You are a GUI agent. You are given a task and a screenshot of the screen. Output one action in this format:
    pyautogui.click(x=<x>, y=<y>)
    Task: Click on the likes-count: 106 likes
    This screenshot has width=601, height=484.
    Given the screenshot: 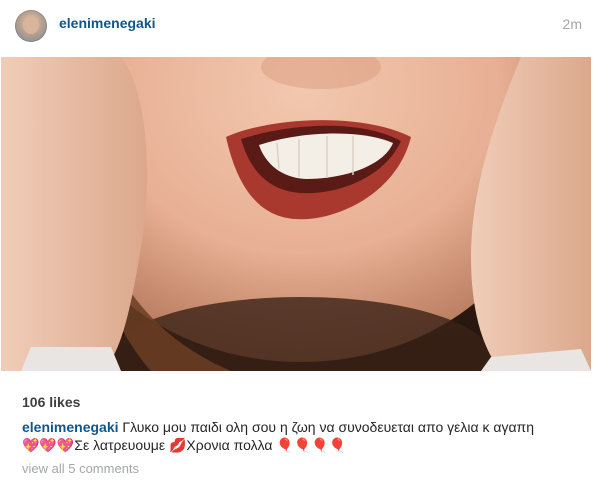 What is the action you would take?
    pyautogui.click(x=51, y=402)
    